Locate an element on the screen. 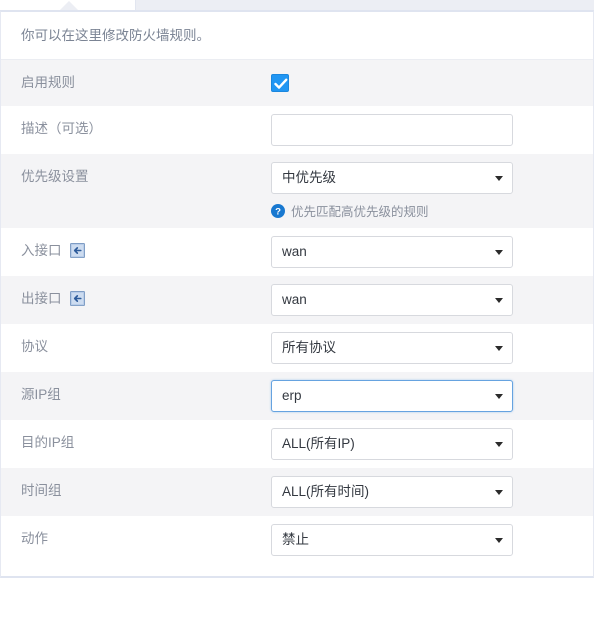 The height and width of the screenshot is (643, 594). protocol-select-value: 所有协议 is located at coordinates (309, 347).